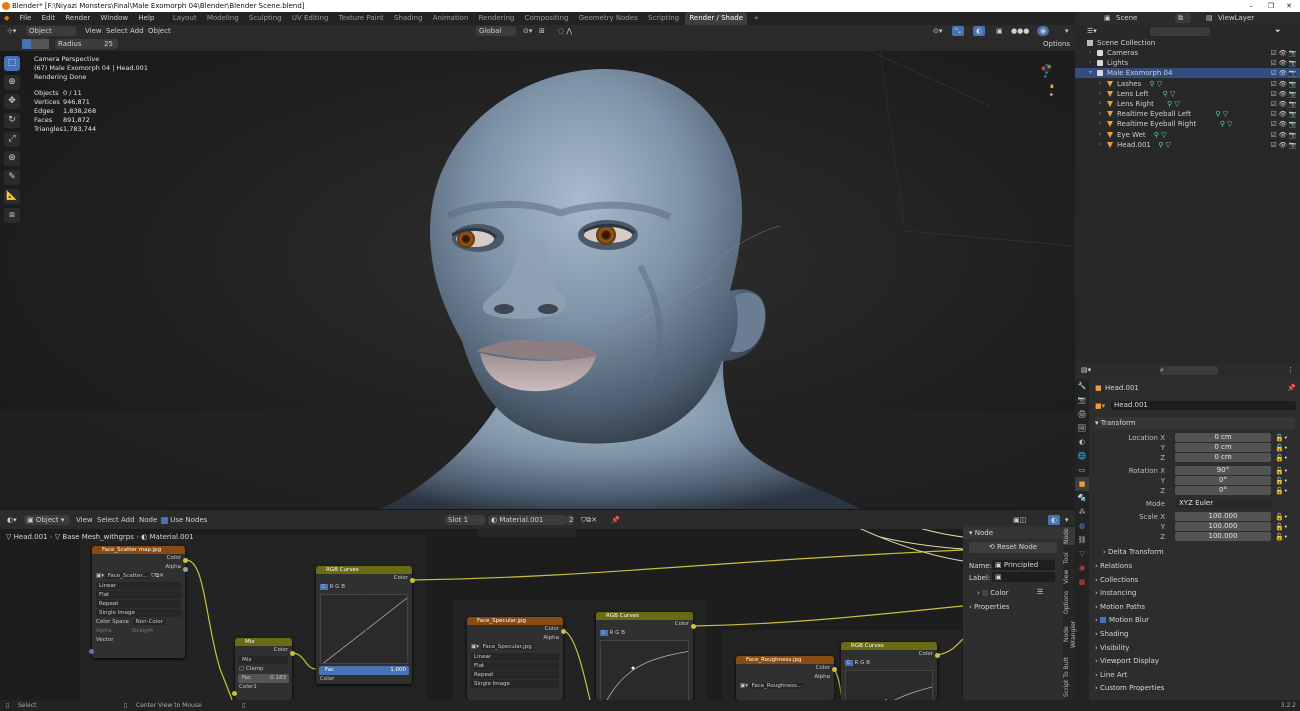 The image size is (1300, 711). Describe the element at coordinates (93, 31) in the screenshot. I see `view-menu: View` at that location.